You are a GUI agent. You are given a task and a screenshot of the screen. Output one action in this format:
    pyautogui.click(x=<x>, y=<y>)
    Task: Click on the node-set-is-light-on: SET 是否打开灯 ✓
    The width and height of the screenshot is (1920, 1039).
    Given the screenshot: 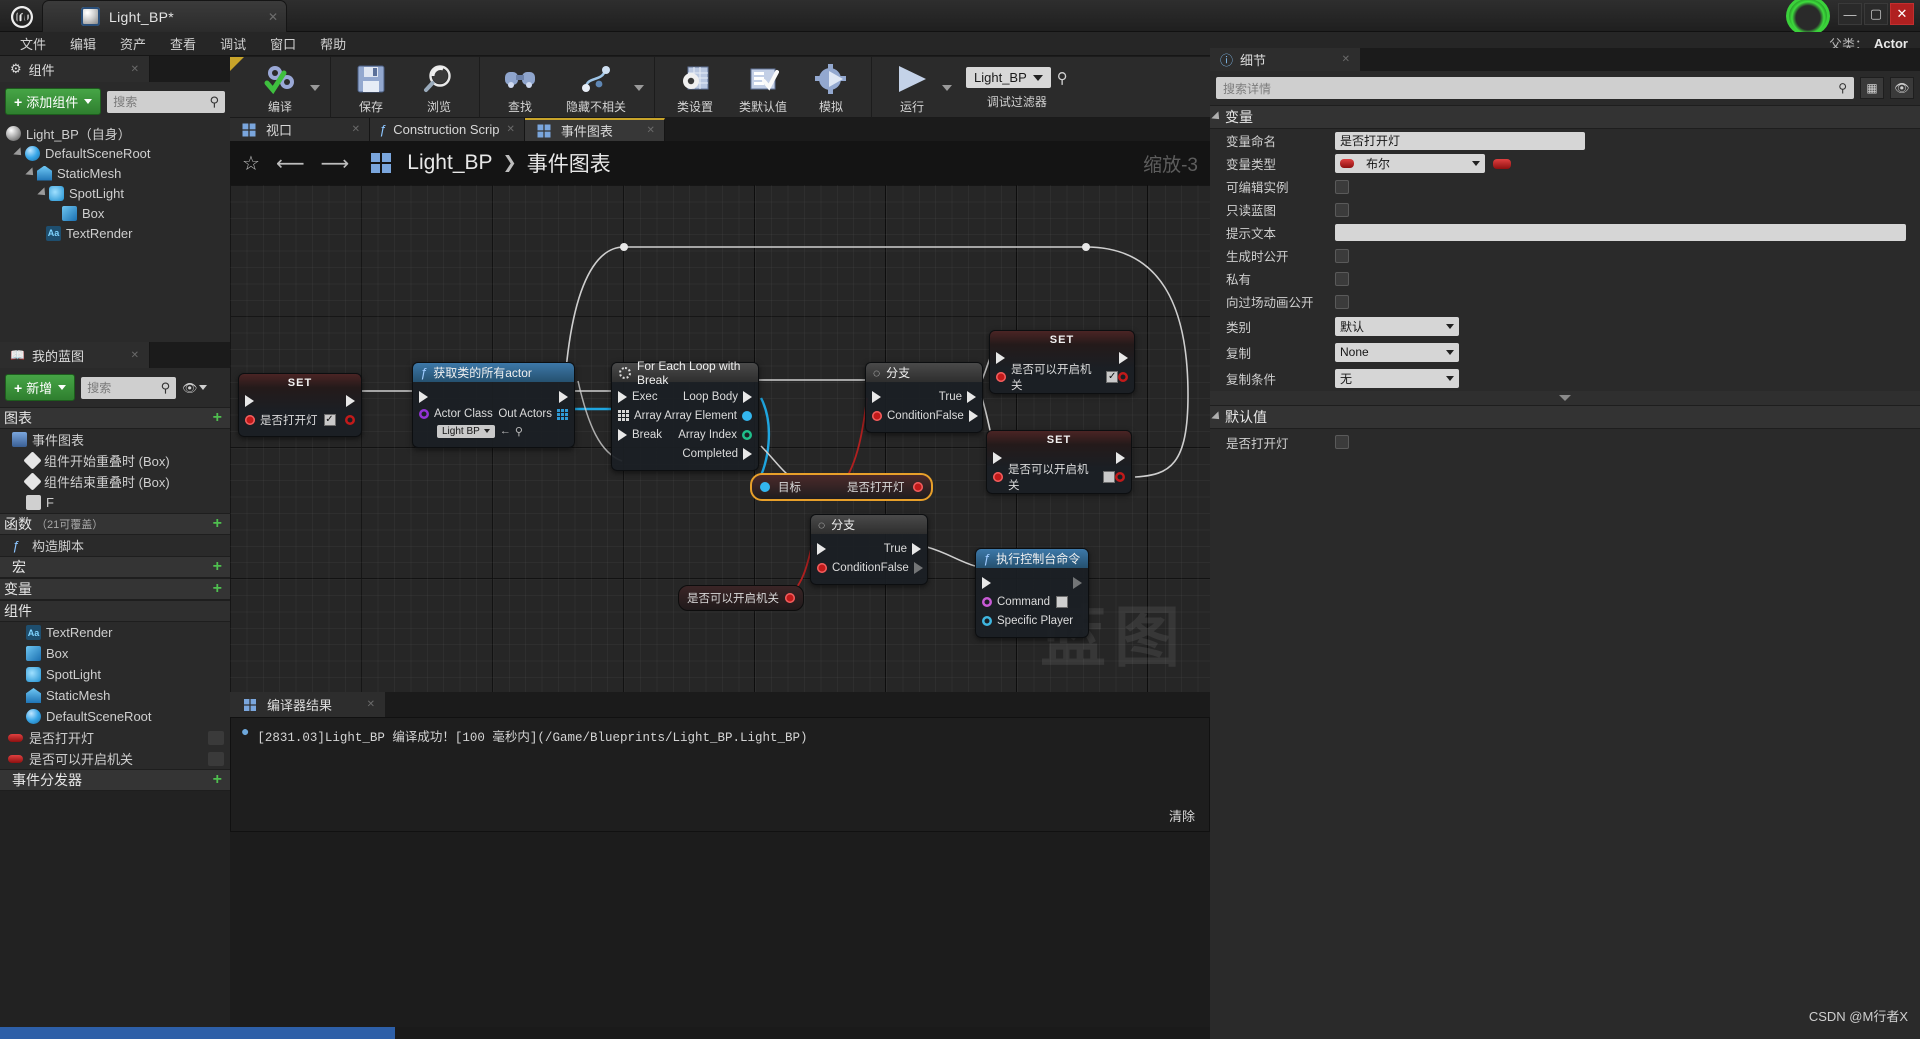 What is the action you would take?
    pyautogui.click(x=300, y=405)
    